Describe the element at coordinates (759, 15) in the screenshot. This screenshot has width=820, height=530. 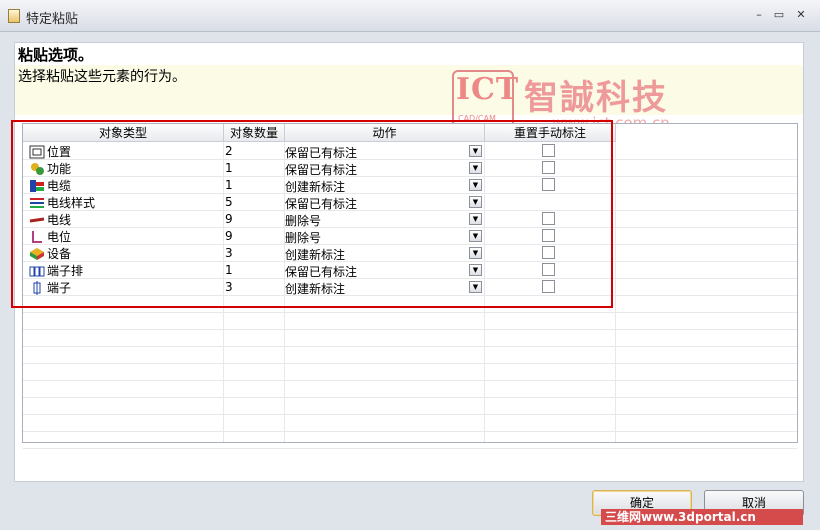
I see `minimize-button: –` at that location.